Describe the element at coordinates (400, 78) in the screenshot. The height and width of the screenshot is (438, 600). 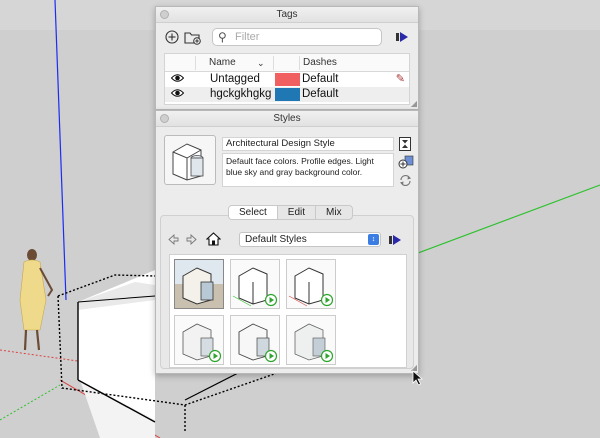
I see `pencil-icon: ✎` at that location.